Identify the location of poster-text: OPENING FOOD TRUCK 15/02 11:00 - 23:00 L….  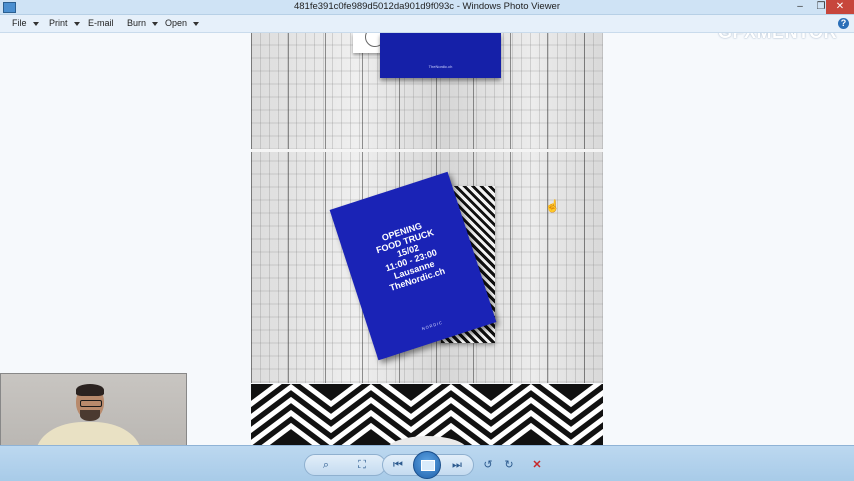
(409, 255).